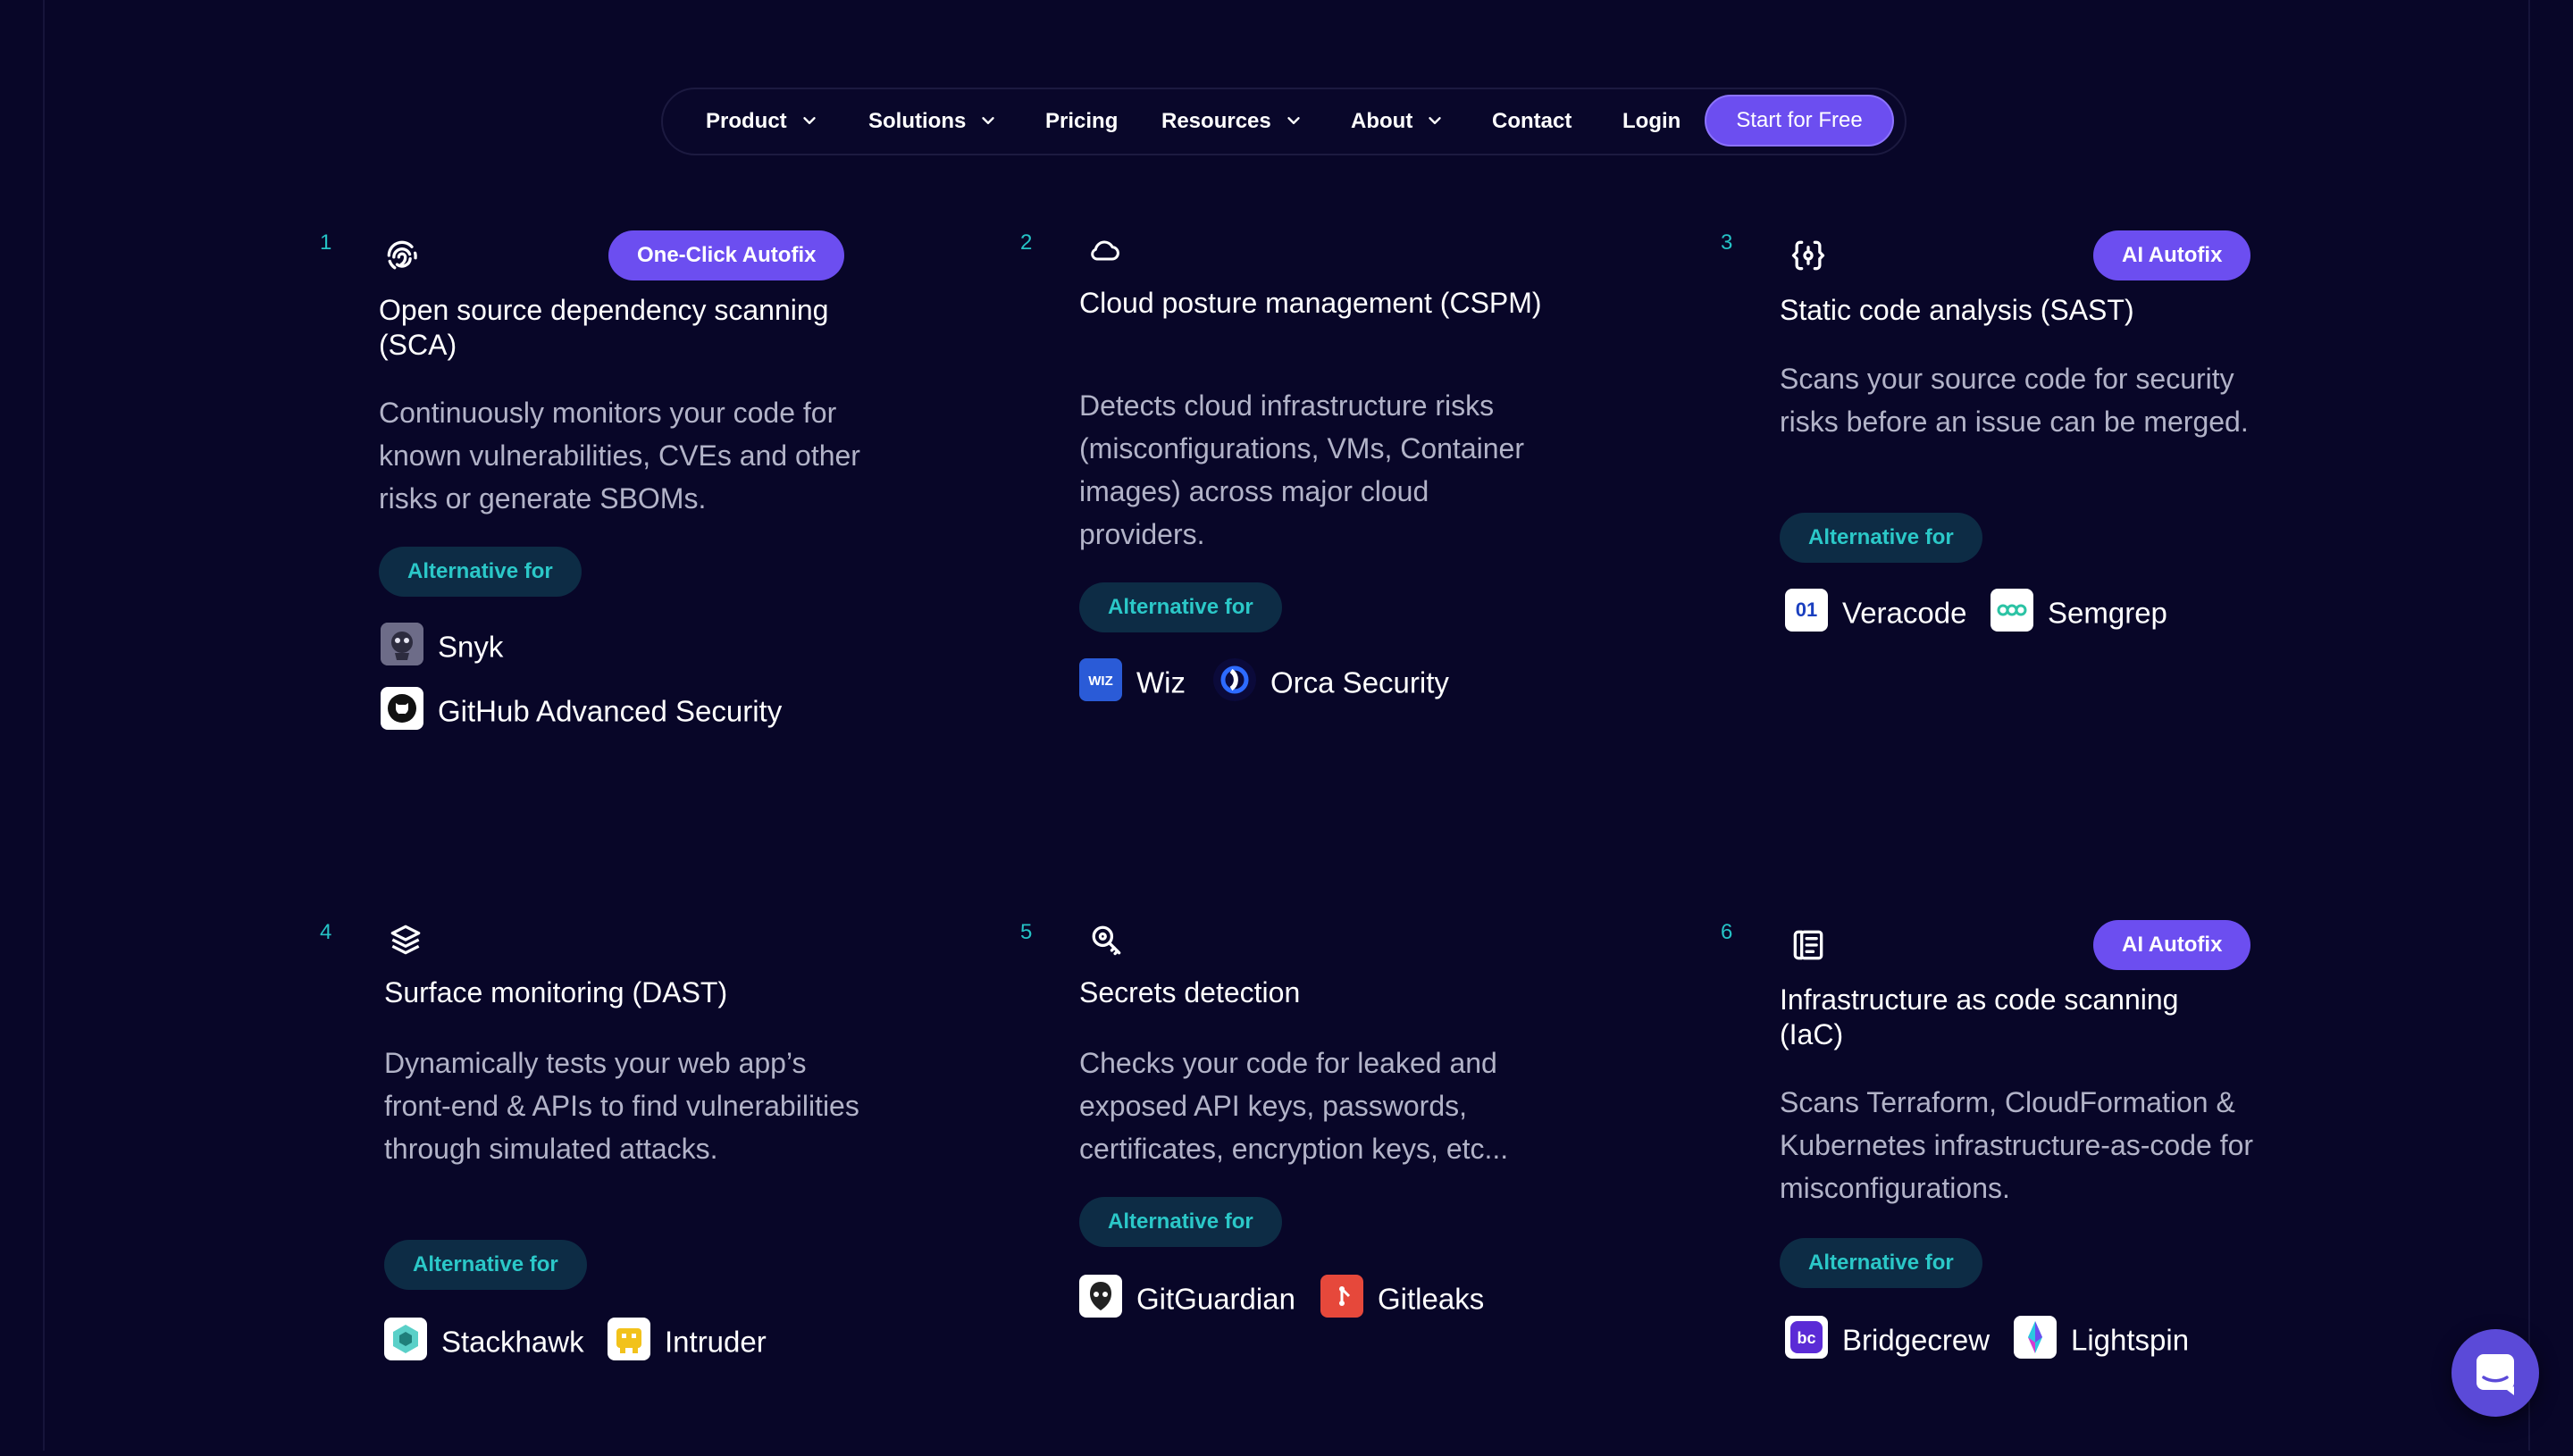  I want to click on layers-icon, so click(405, 940).